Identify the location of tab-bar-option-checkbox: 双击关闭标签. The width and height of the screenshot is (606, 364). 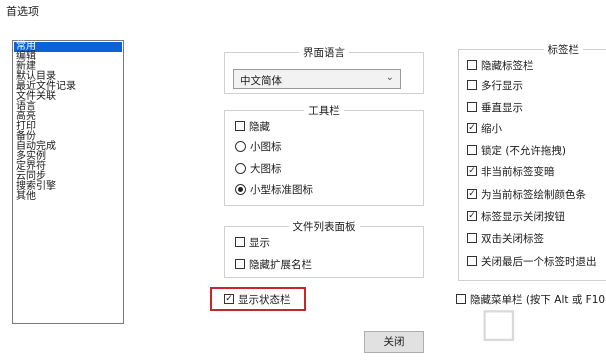
(505, 239).